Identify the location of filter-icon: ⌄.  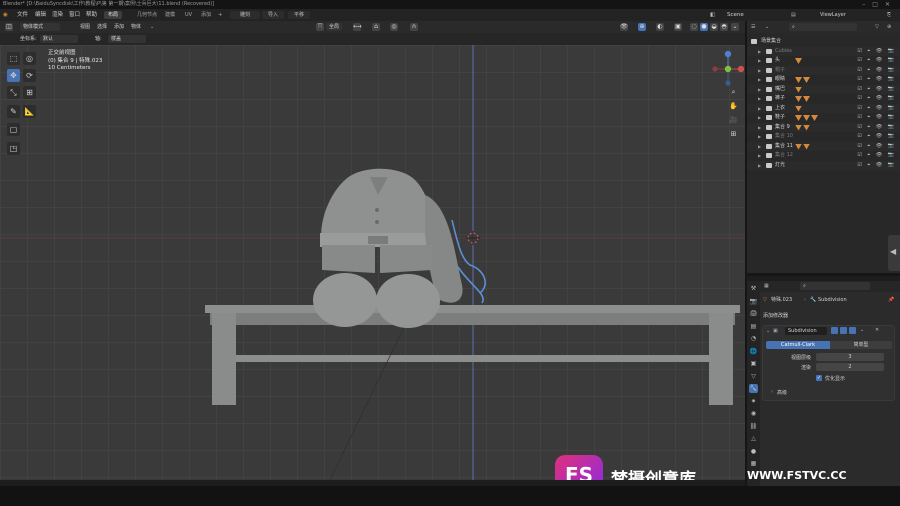
(767, 27).